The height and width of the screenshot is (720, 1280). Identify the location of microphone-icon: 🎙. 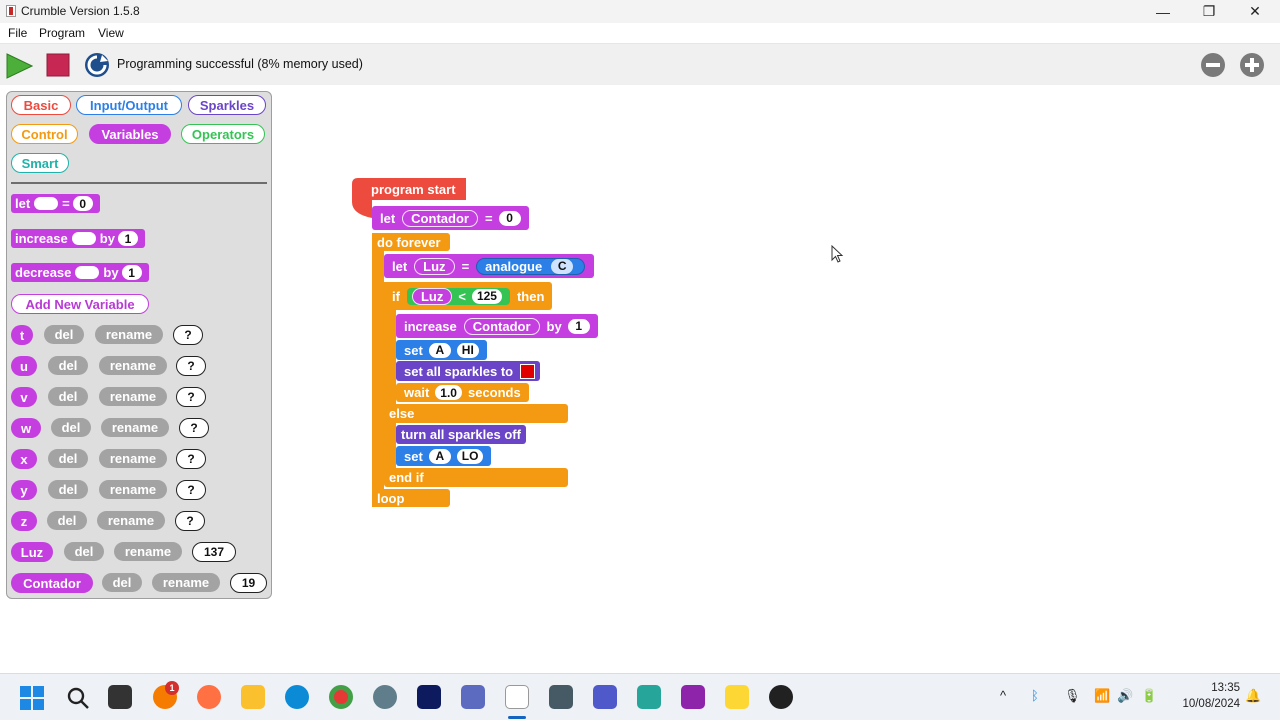
(1072, 696).